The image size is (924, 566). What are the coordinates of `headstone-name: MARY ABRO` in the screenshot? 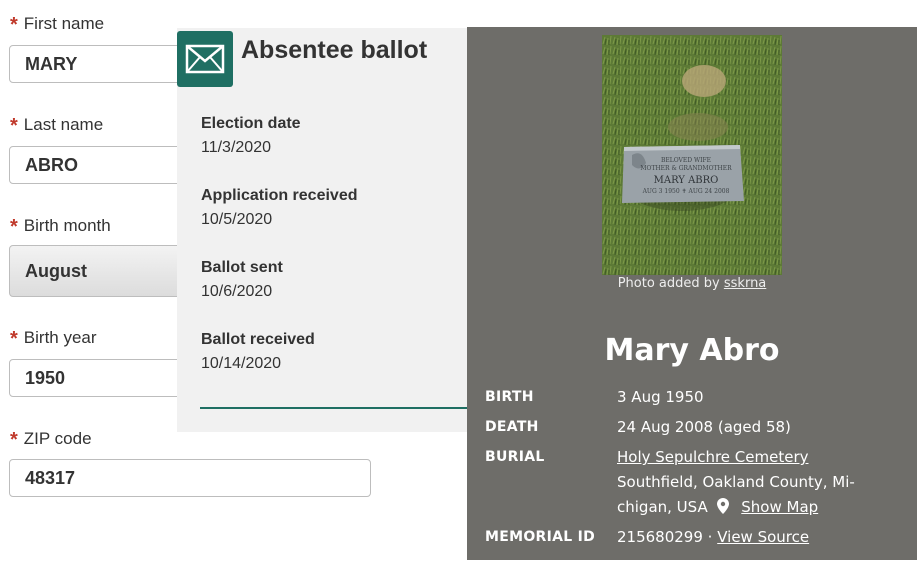 It's located at (686, 180).